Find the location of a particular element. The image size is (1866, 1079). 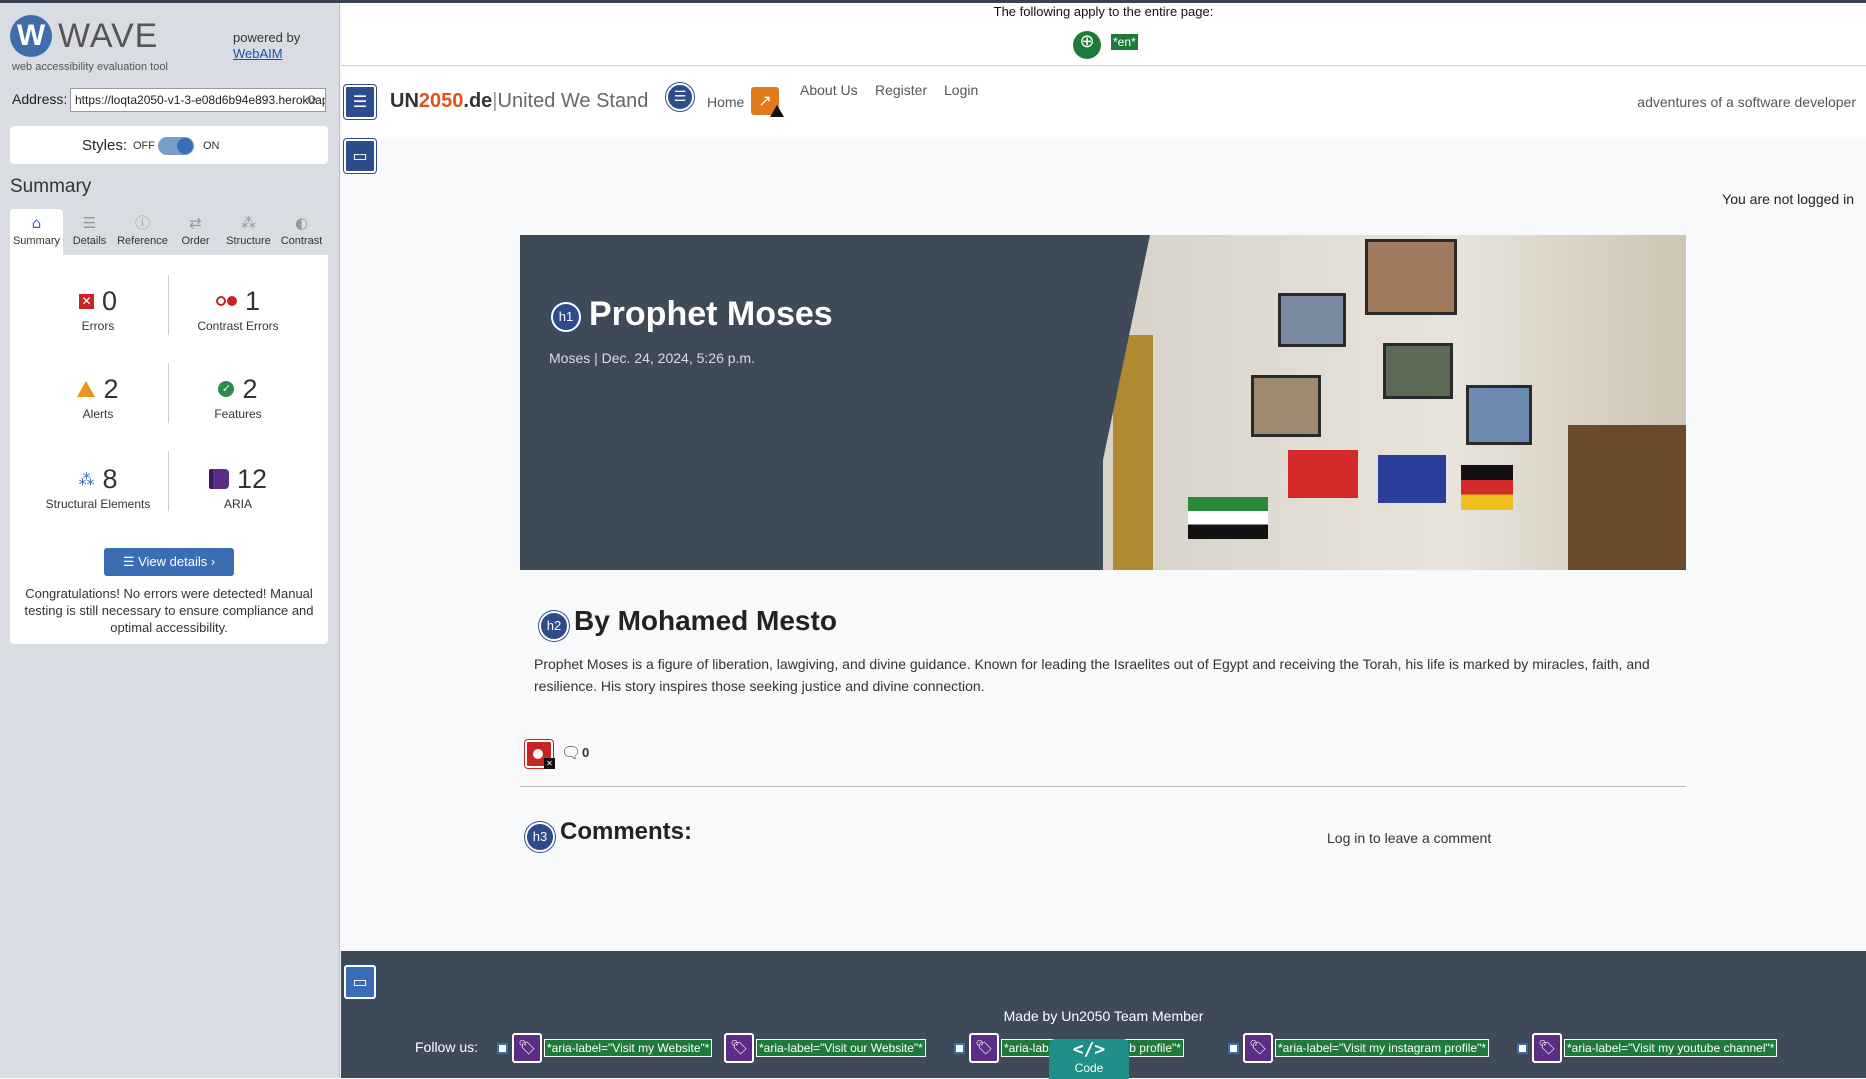

comment-icon: 🗨 is located at coordinates (571, 752).